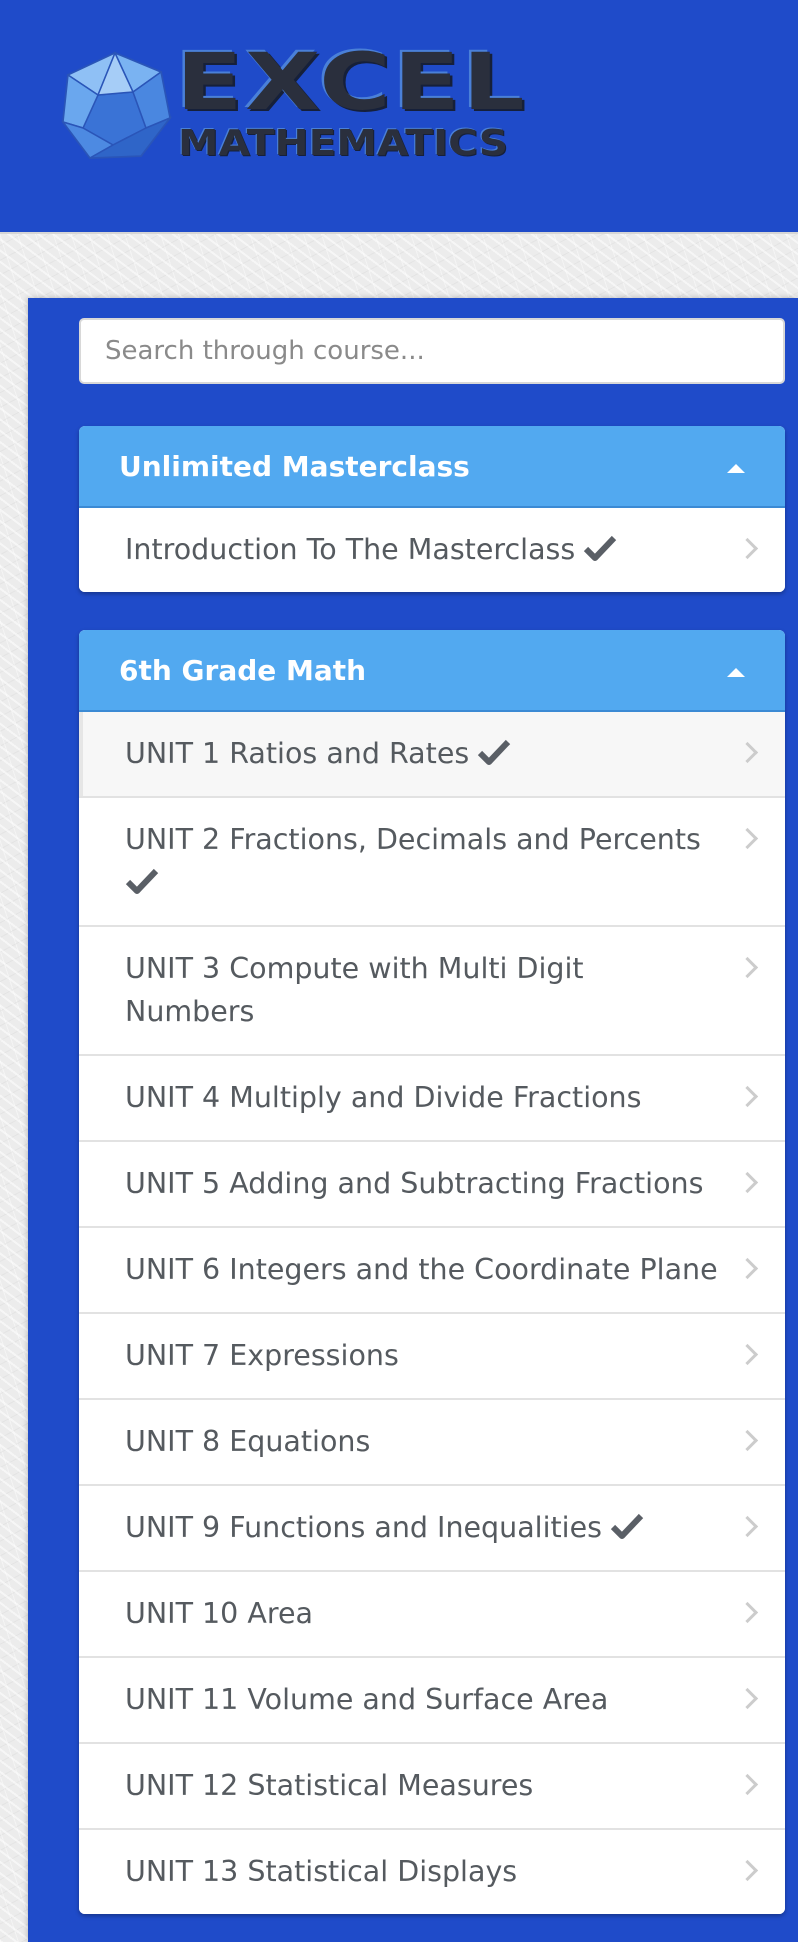  I want to click on lesson-item-unit-9: UNIT 9 Functions and Inequalities, so click(432, 1527).